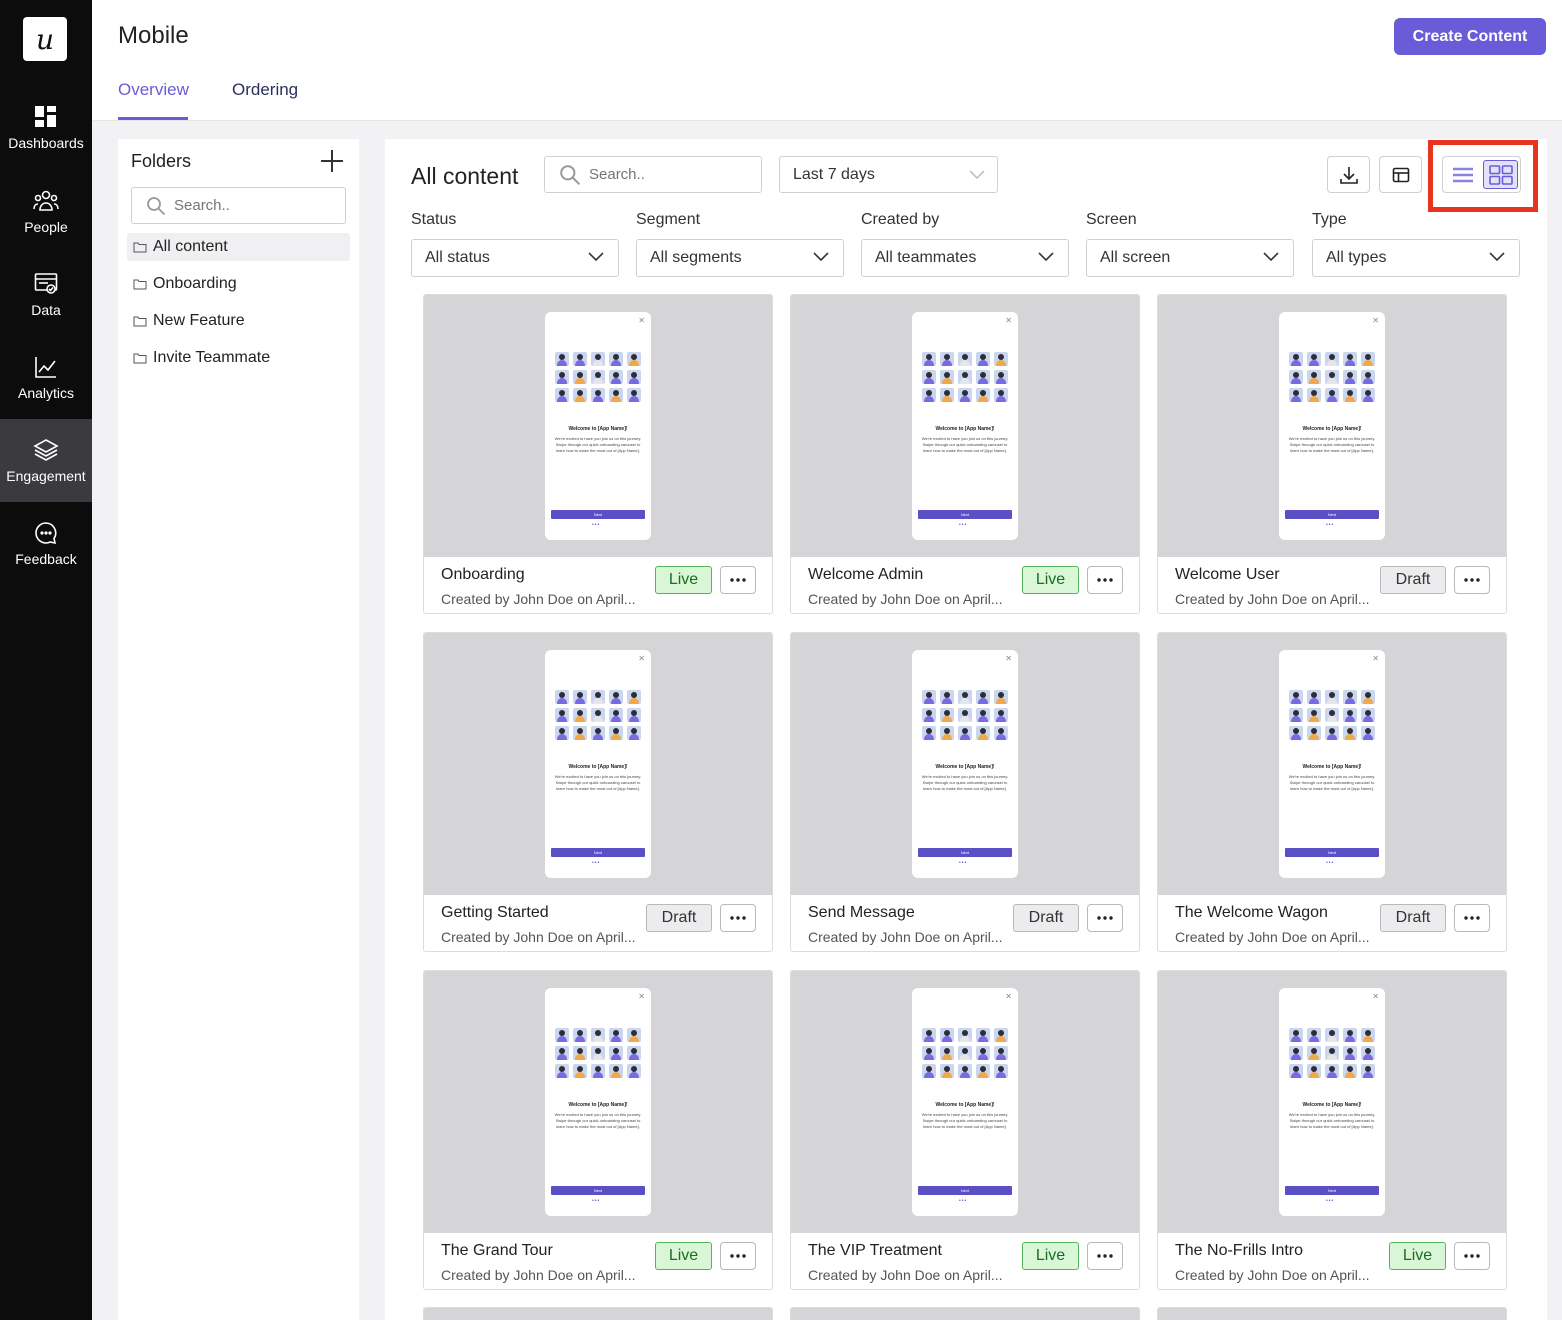  Describe the element at coordinates (238, 321) in the screenshot. I see `folder-item-new-feature: New Feature` at that location.